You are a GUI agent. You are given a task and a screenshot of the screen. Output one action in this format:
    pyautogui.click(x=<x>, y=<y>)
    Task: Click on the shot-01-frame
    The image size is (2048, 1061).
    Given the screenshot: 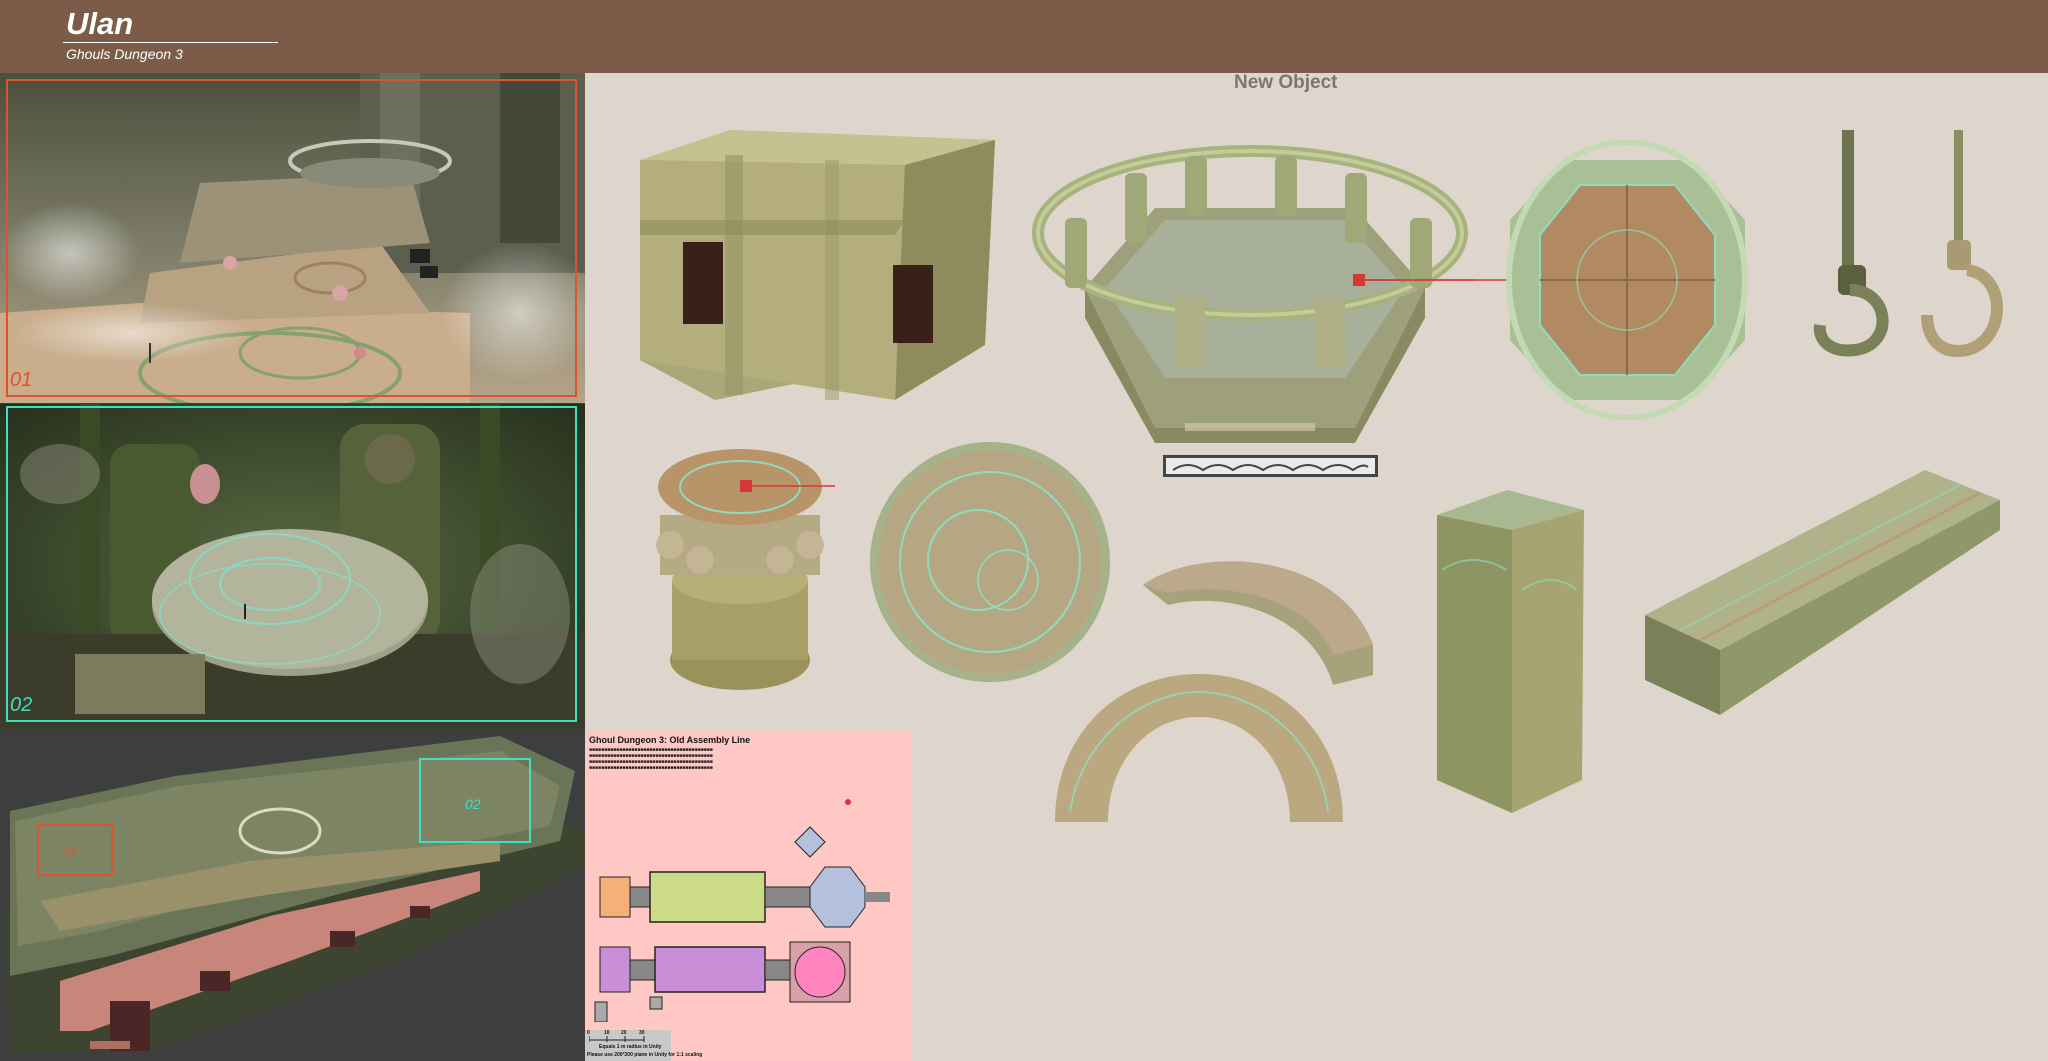 What is the action you would take?
    pyautogui.click(x=291, y=238)
    